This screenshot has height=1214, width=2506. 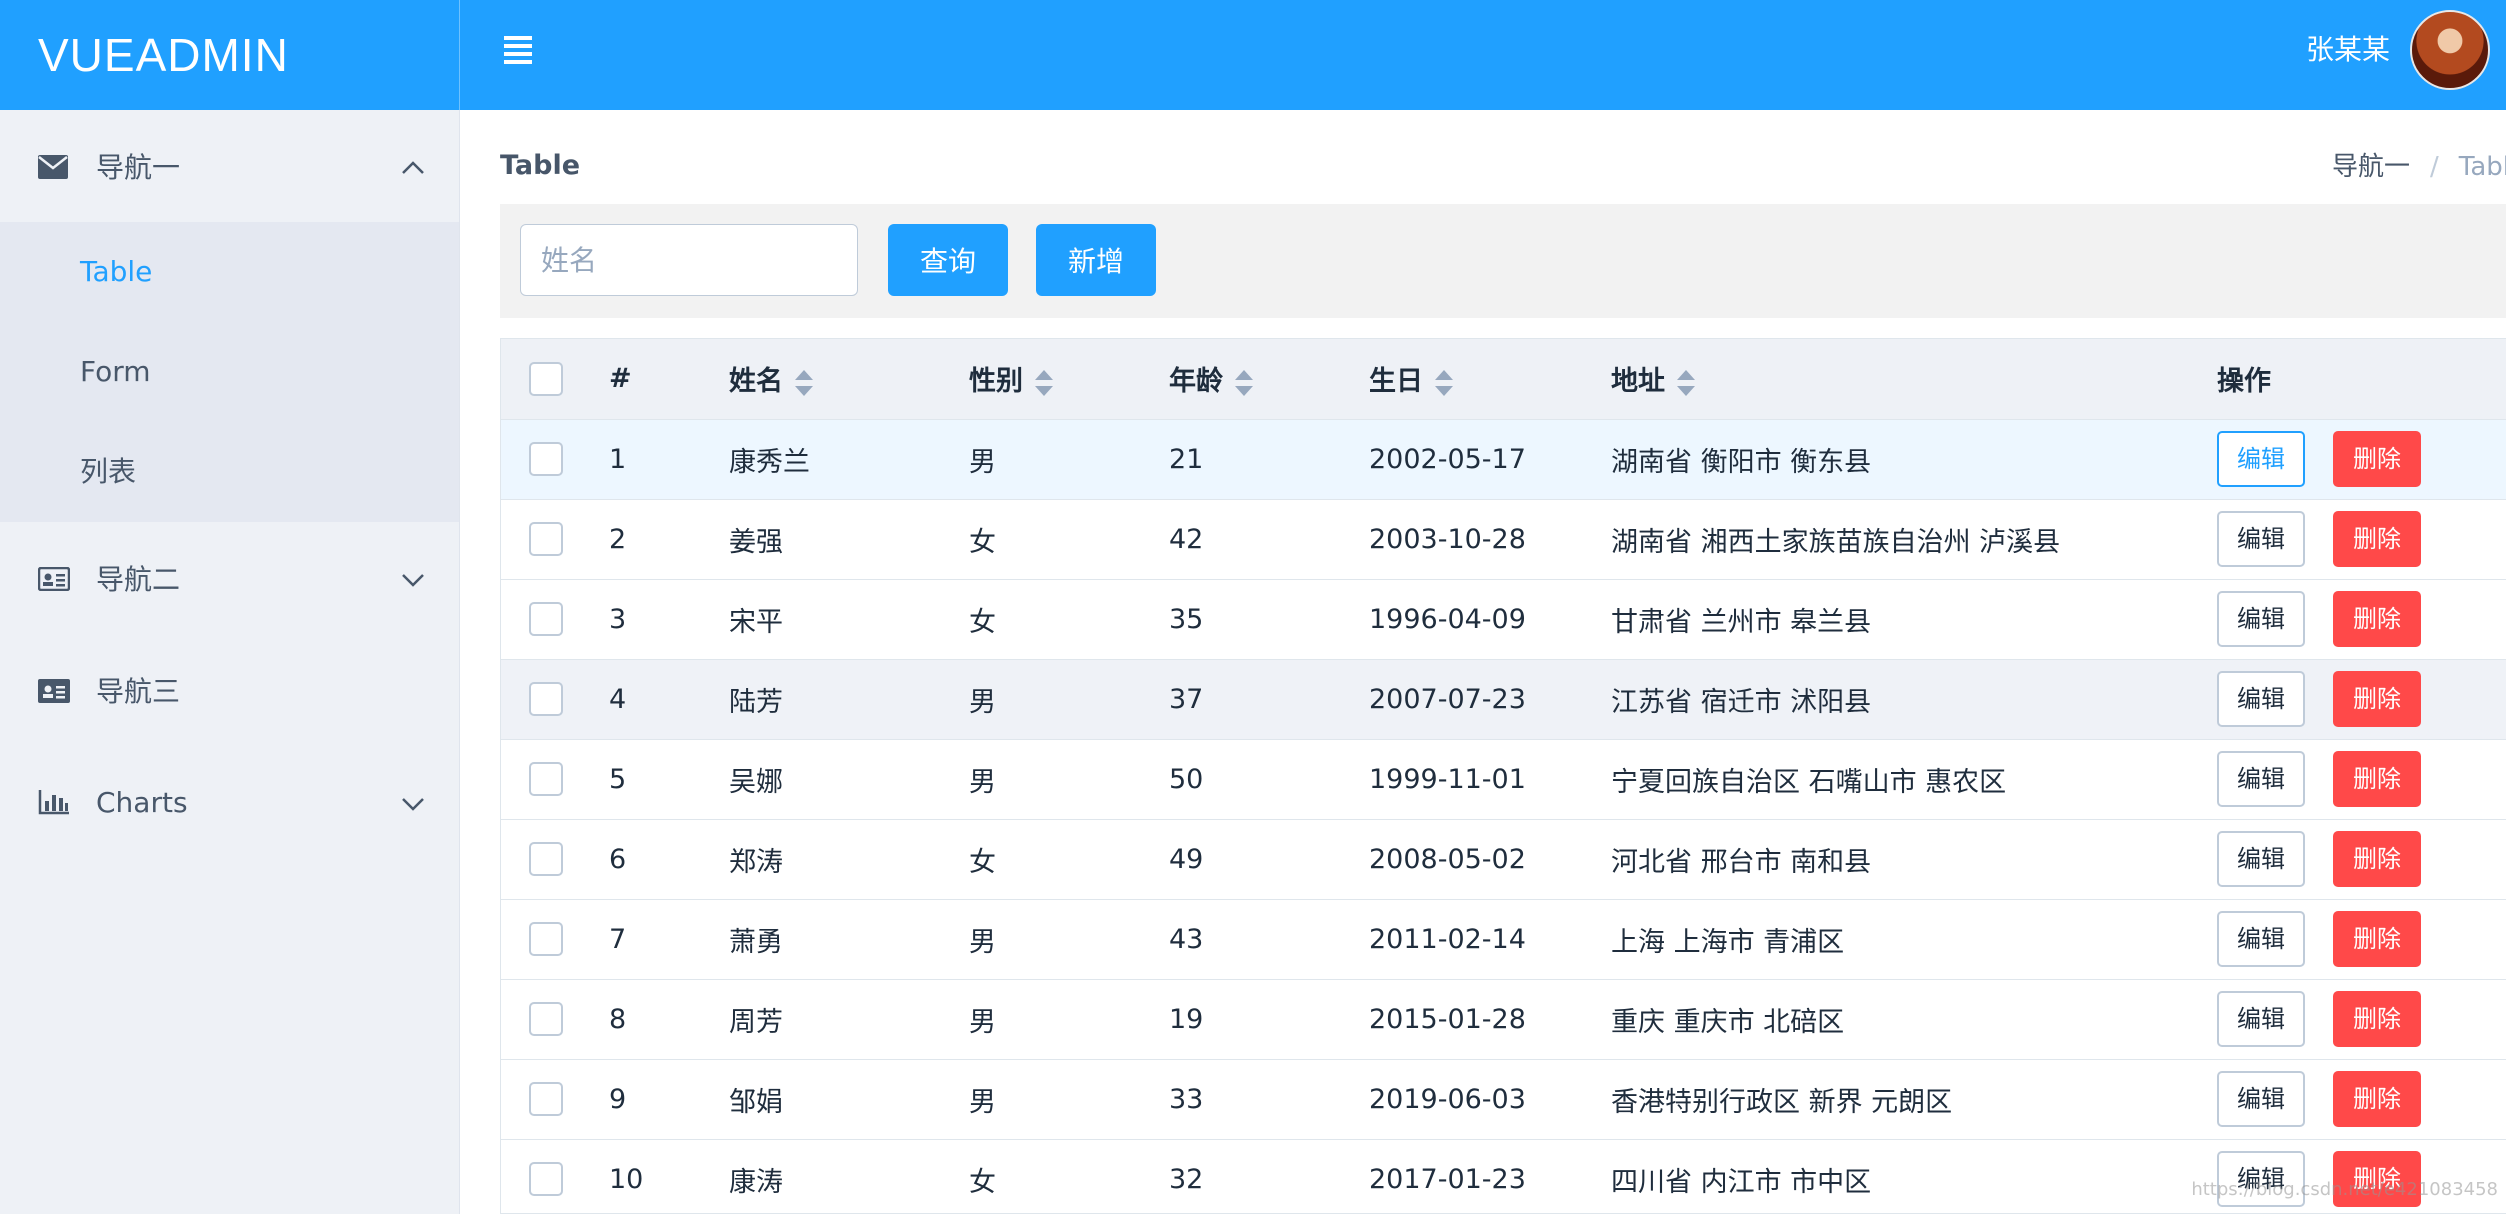 What do you see at coordinates (1490, 619) in the screenshot?
I see `cell-birth: 1996-04-09` at bounding box center [1490, 619].